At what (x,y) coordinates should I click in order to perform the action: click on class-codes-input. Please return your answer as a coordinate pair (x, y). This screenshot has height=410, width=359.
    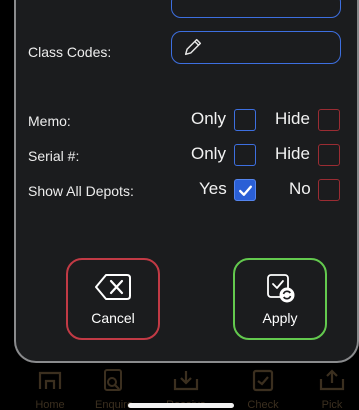
    Looking at the image, I should click on (256, 47).